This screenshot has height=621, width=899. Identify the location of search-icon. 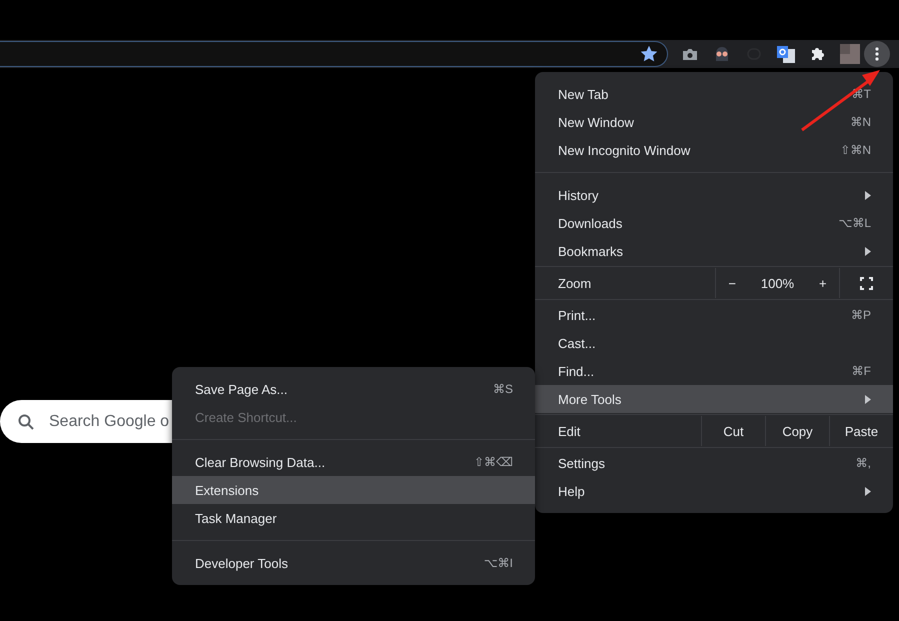
(26, 422).